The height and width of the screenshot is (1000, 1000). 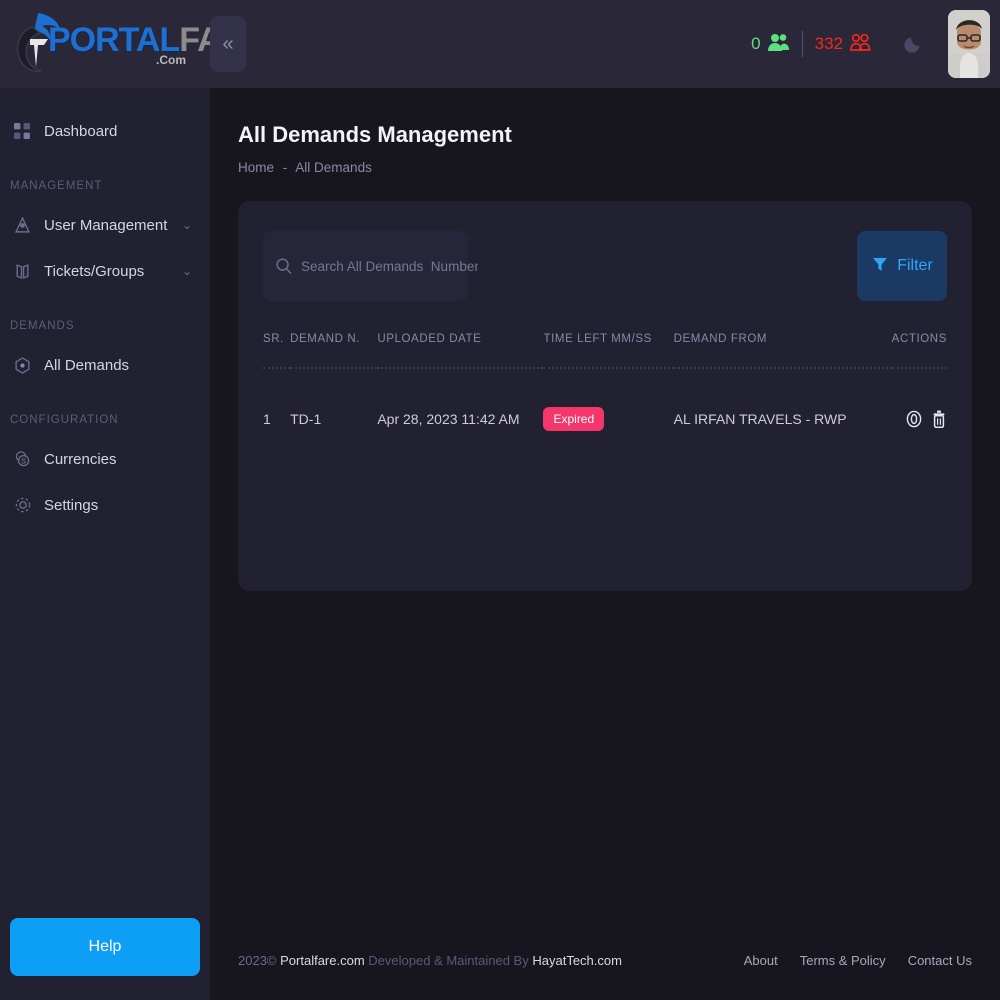 What do you see at coordinates (105, 947) in the screenshot?
I see `help-button: Help` at bounding box center [105, 947].